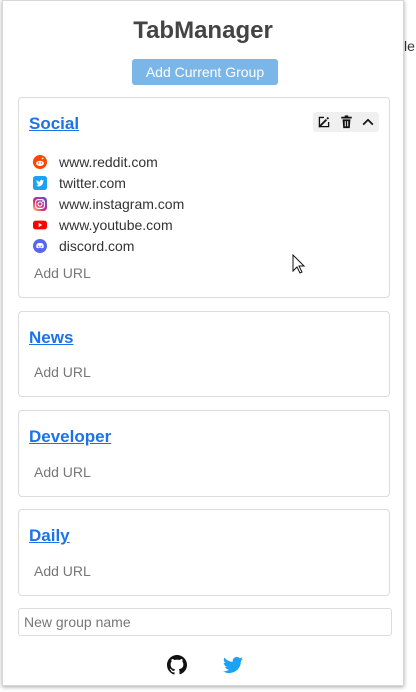  Describe the element at coordinates (70, 437) in the screenshot. I see `group-title-developer: Developer` at that location.